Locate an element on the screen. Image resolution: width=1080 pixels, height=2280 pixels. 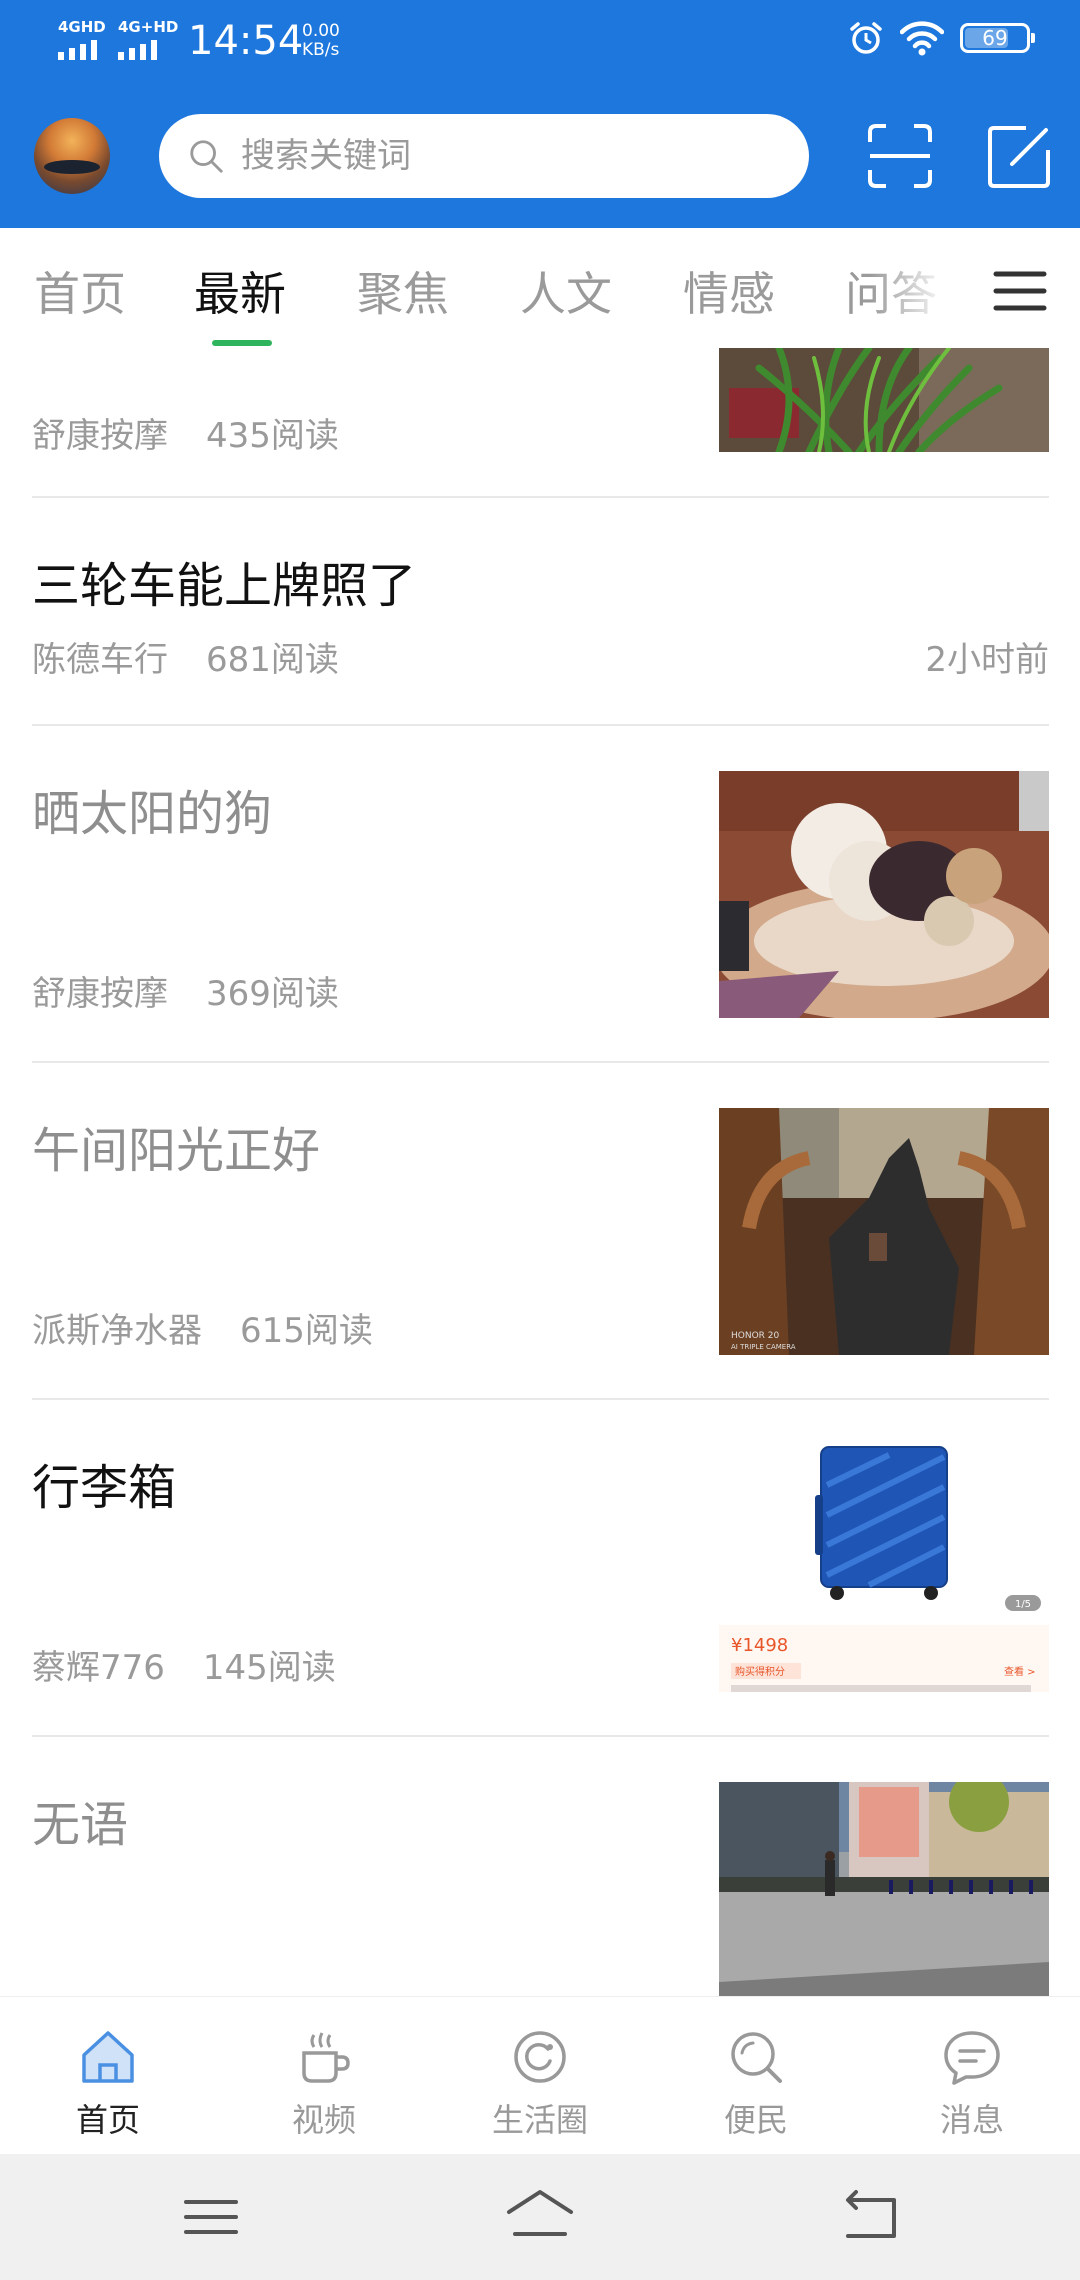
app-header: 4GHD 4G+HD 14:54 0.00 KB/s 69 搜索关键词 is located at coordinates (540, 114).